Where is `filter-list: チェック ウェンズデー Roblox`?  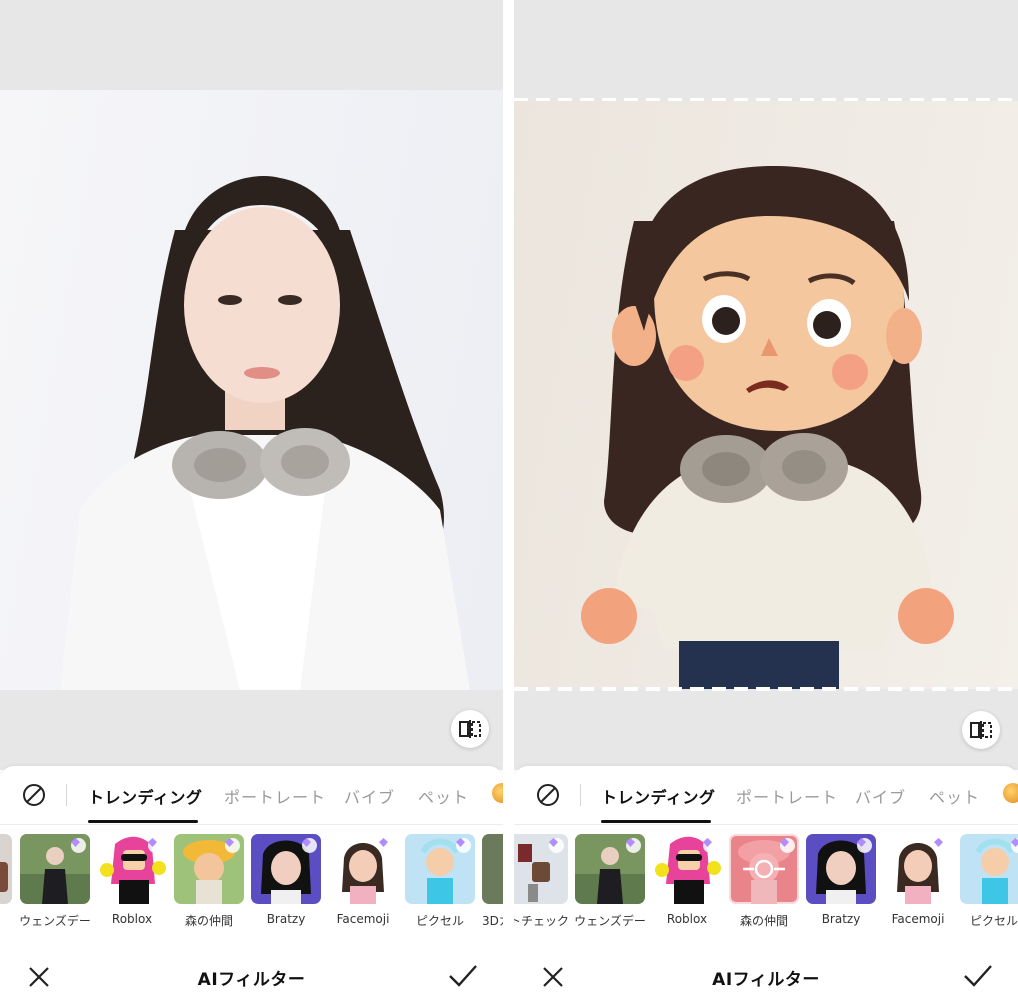 filter-list: チェック ウェンズデー Roblox is located at coordinates (251, 884).